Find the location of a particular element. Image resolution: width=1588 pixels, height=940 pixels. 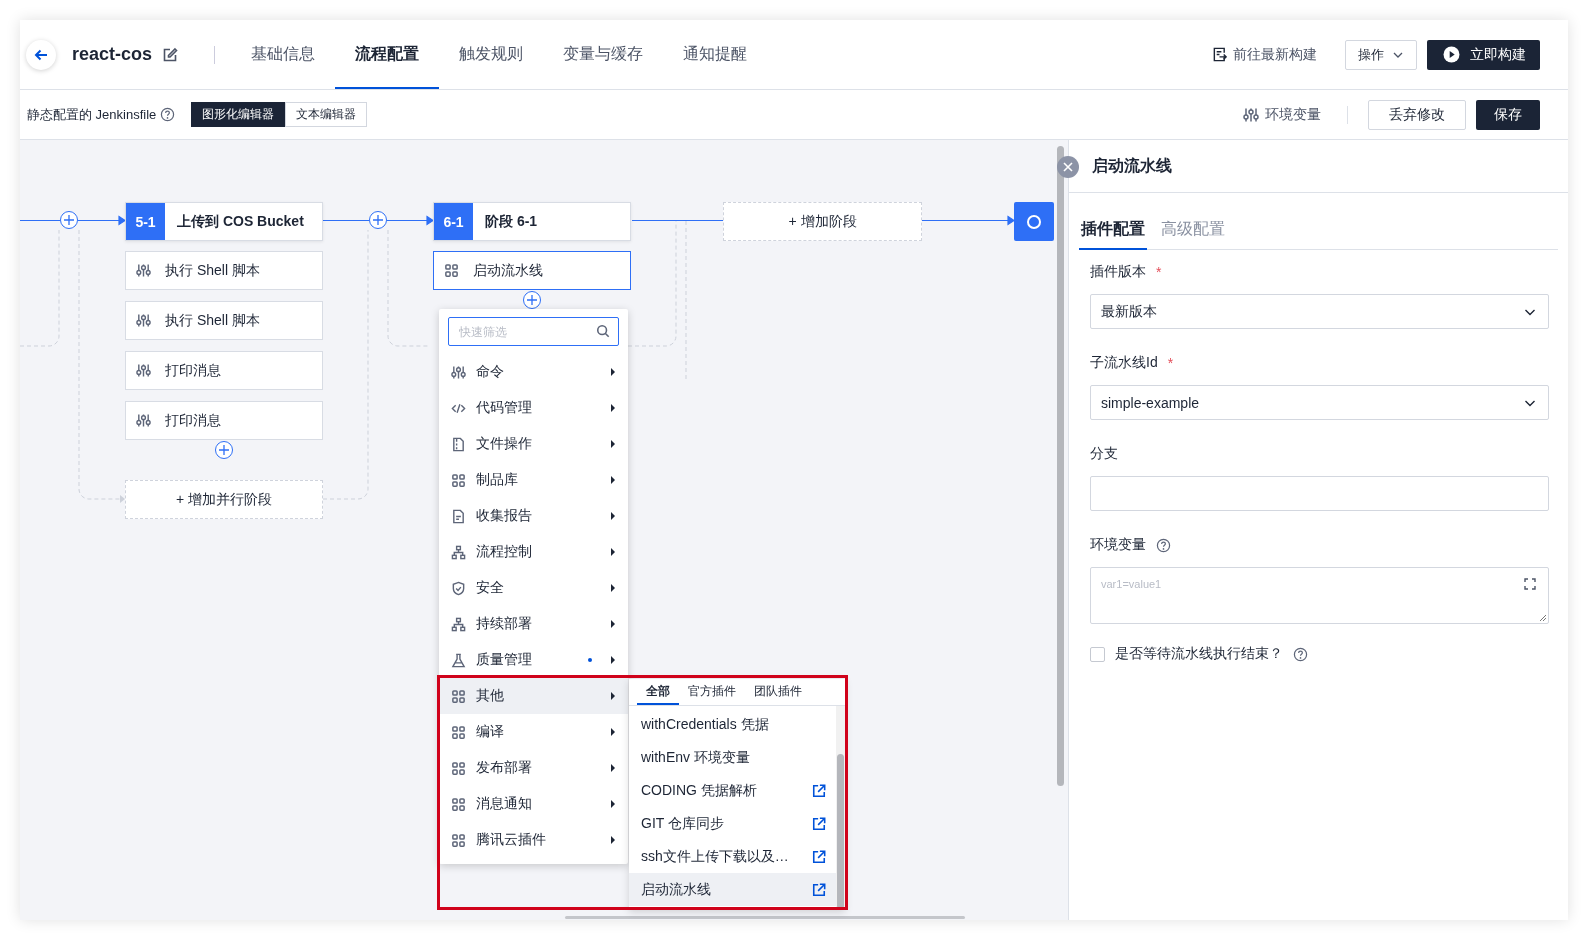

menu-item: 发布部署 is located at coordinates (533, 768).